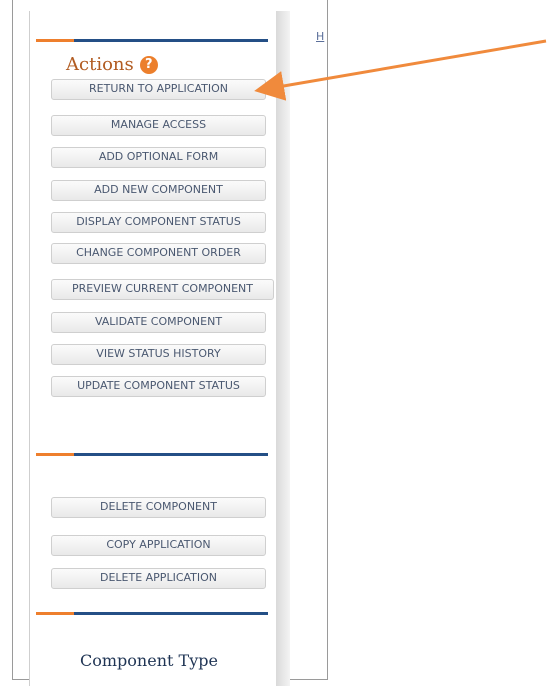 The width and height of the screenshot is (556, 686). Describe the element at coordinates (158, 578) in the screenshot. I see `delete-application-button: DELETE APPLICATION` at that location.